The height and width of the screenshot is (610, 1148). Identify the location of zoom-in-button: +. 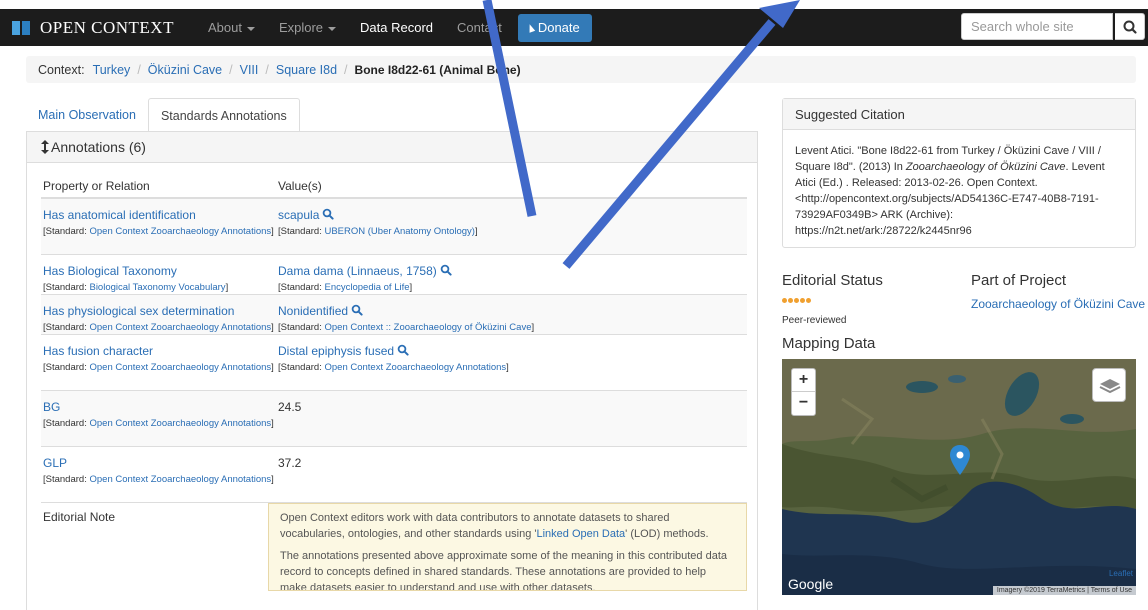
(803, 380).